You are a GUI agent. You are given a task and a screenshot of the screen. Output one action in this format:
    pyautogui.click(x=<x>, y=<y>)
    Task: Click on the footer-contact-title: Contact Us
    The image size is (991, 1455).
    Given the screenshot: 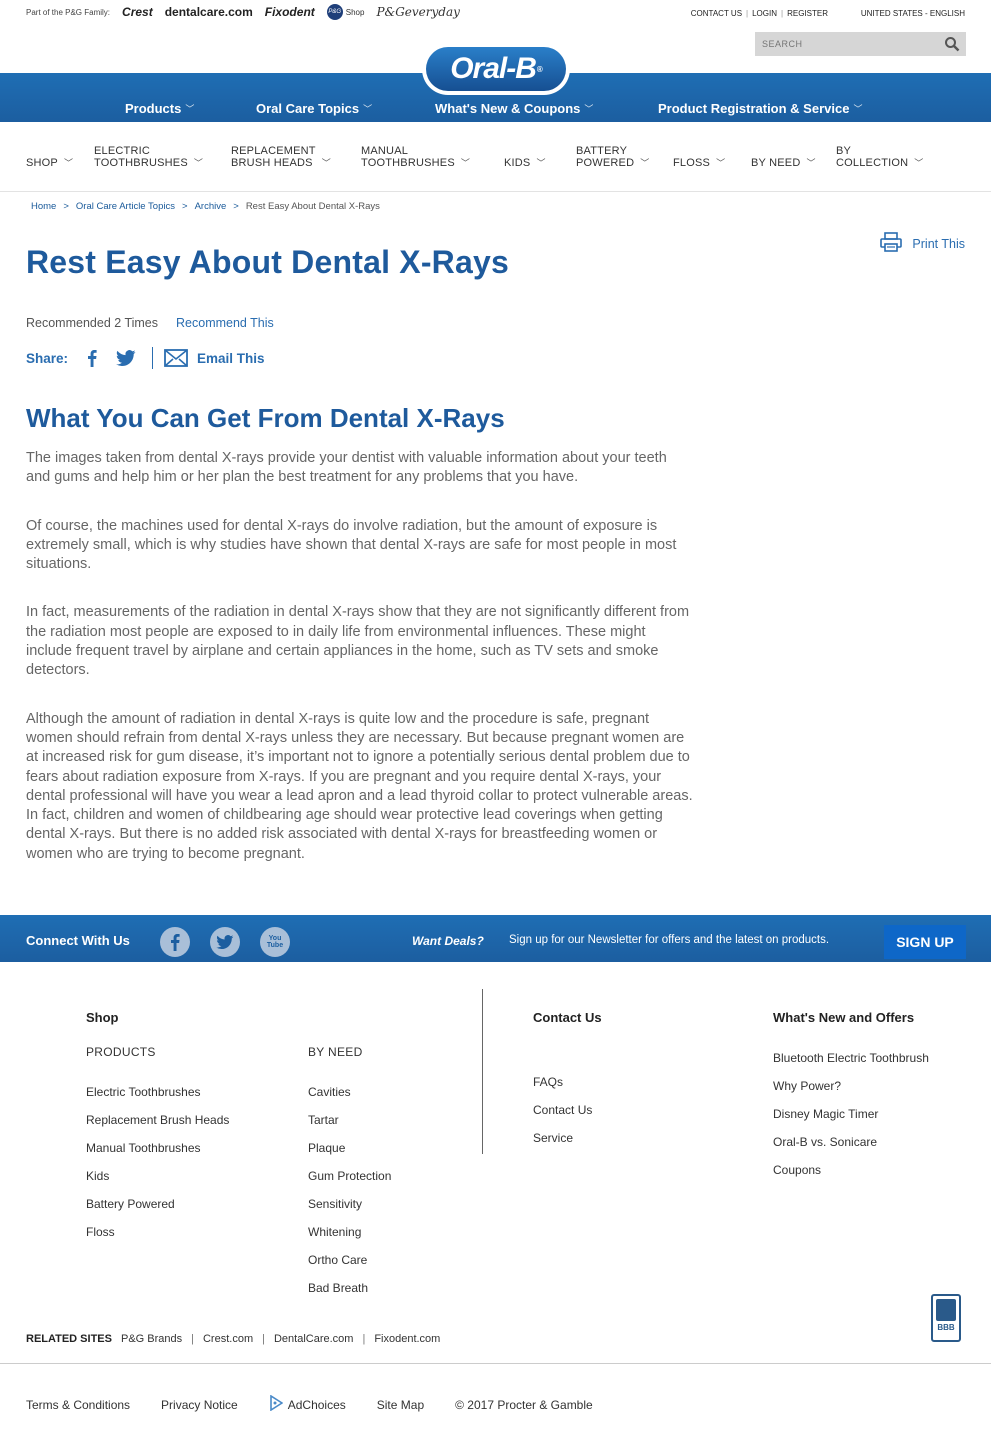 What is the action you would take?
    pyautogui.click(x=567, y=1017)
    